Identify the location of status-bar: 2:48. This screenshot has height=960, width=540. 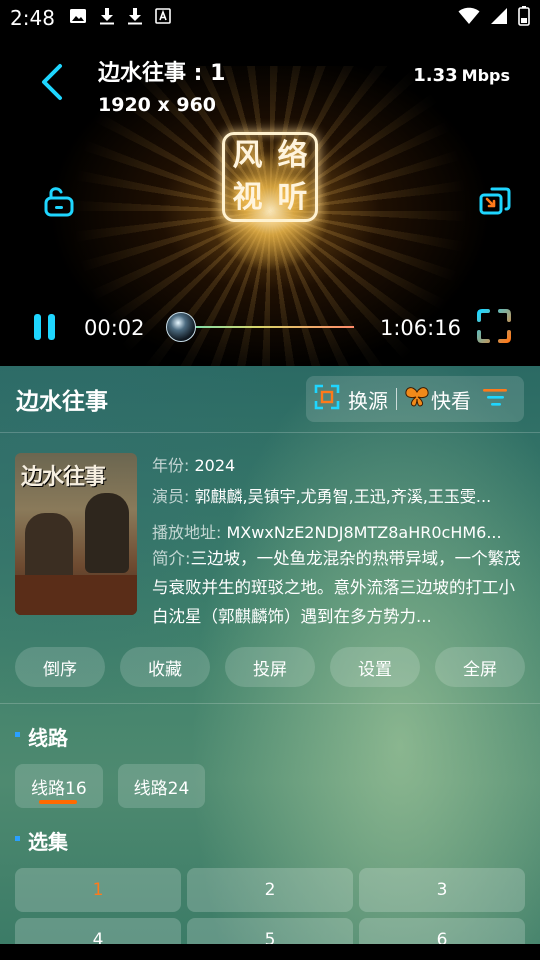
(270, 18).